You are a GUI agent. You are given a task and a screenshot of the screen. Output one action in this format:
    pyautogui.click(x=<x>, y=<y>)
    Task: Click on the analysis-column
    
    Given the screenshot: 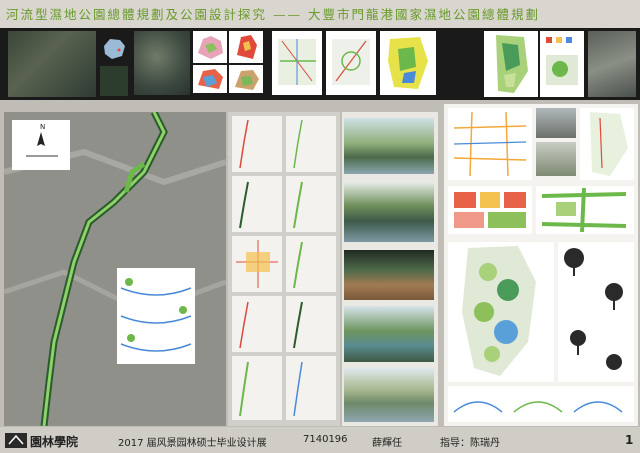 What is the action you would take?
    pyautogui.click(x=284, y=269)
    